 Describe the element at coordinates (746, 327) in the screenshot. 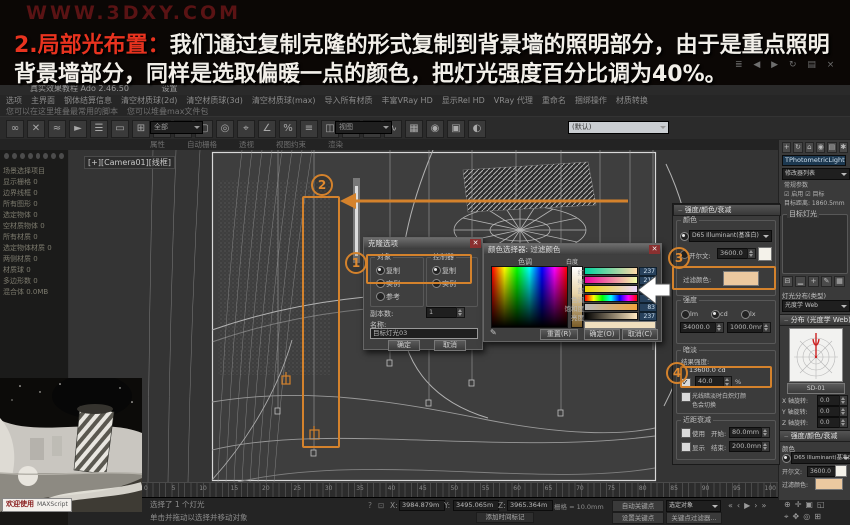

I see `lx-distance-field: 1000.0mm` at that location.